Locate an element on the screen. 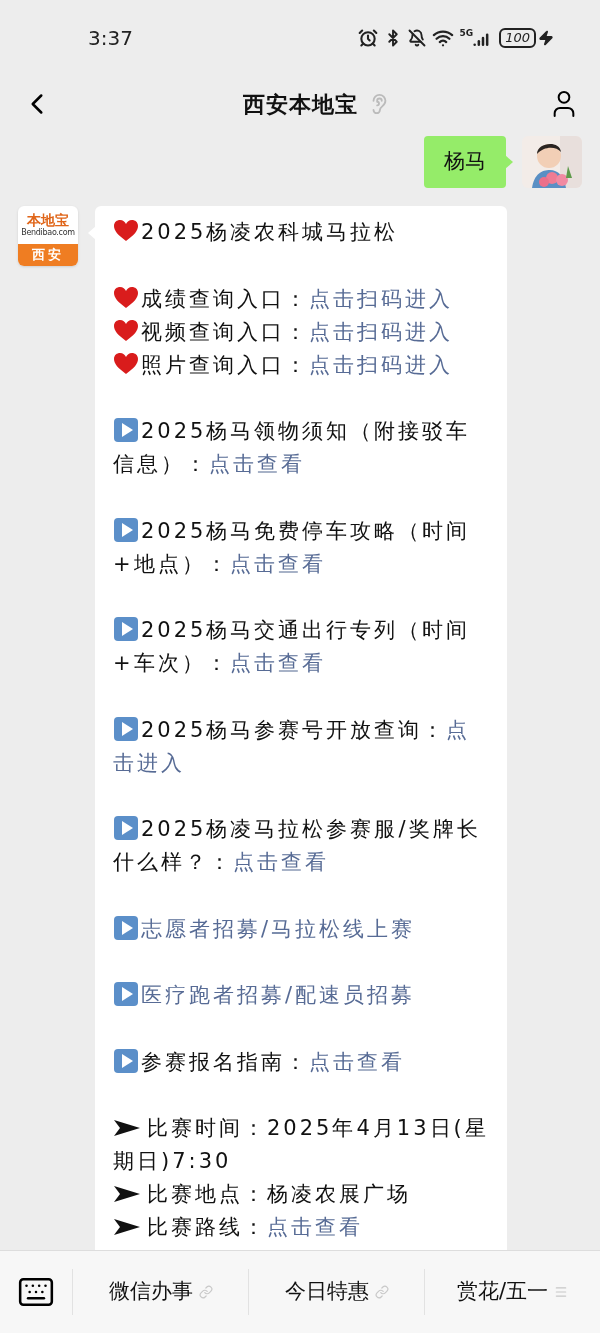 This screenshot has width=600, height=1333. message-text: 视频查询入口： is located at coordinates (225, 331).